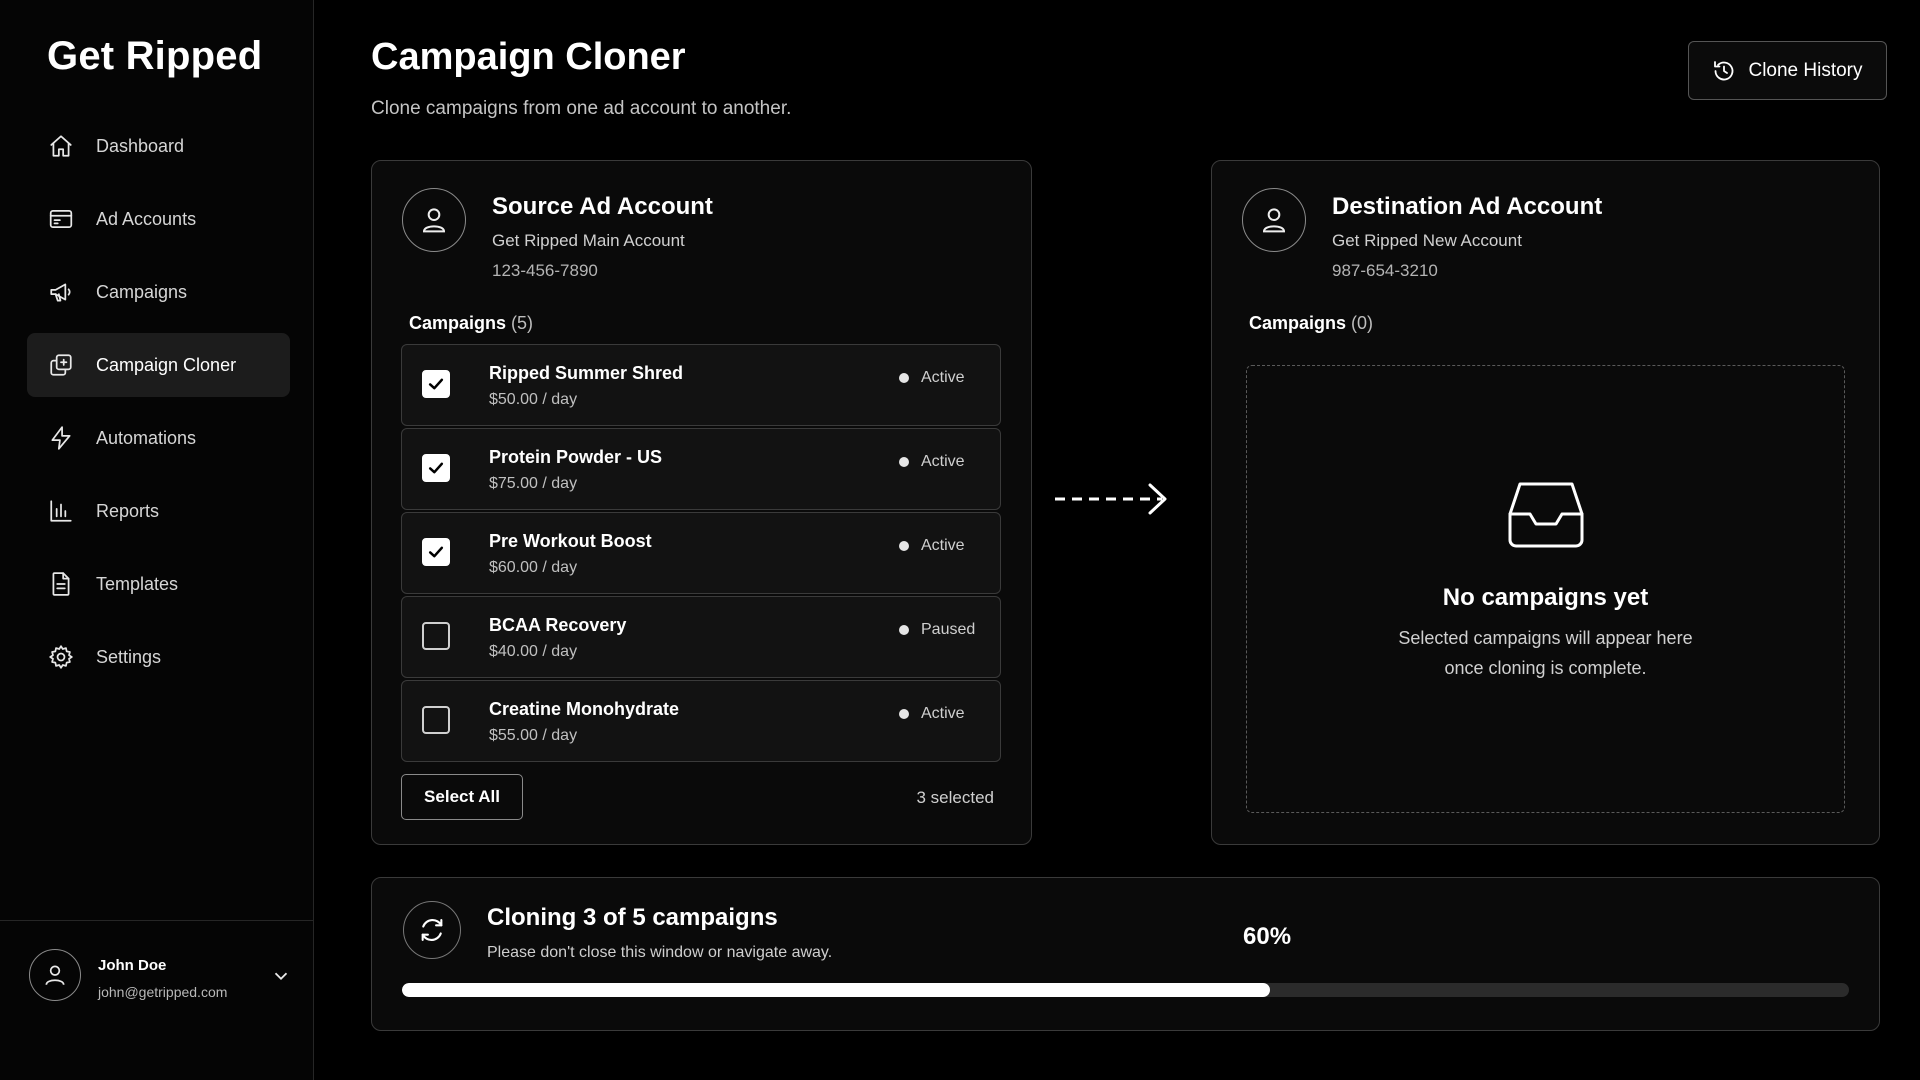 This screenshot has width=1920, height=1080. What do you see at coordinates (701, 469) in the screenshot?
I see `list-item: Protein Powder - US $75.00 / day Active` at bounding box center [701, 469].